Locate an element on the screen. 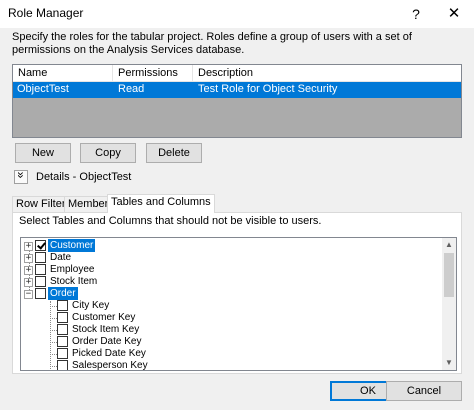 The width and height of the screenshot is (474, 410). details-collapse-toggle: » is located at coordinates (21, 177).